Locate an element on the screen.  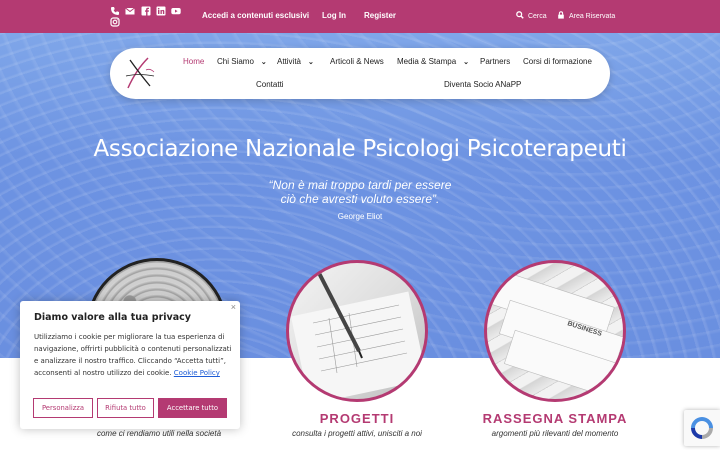
nav-articoli-news: Articoli & News is located at coordinates (357, 61).